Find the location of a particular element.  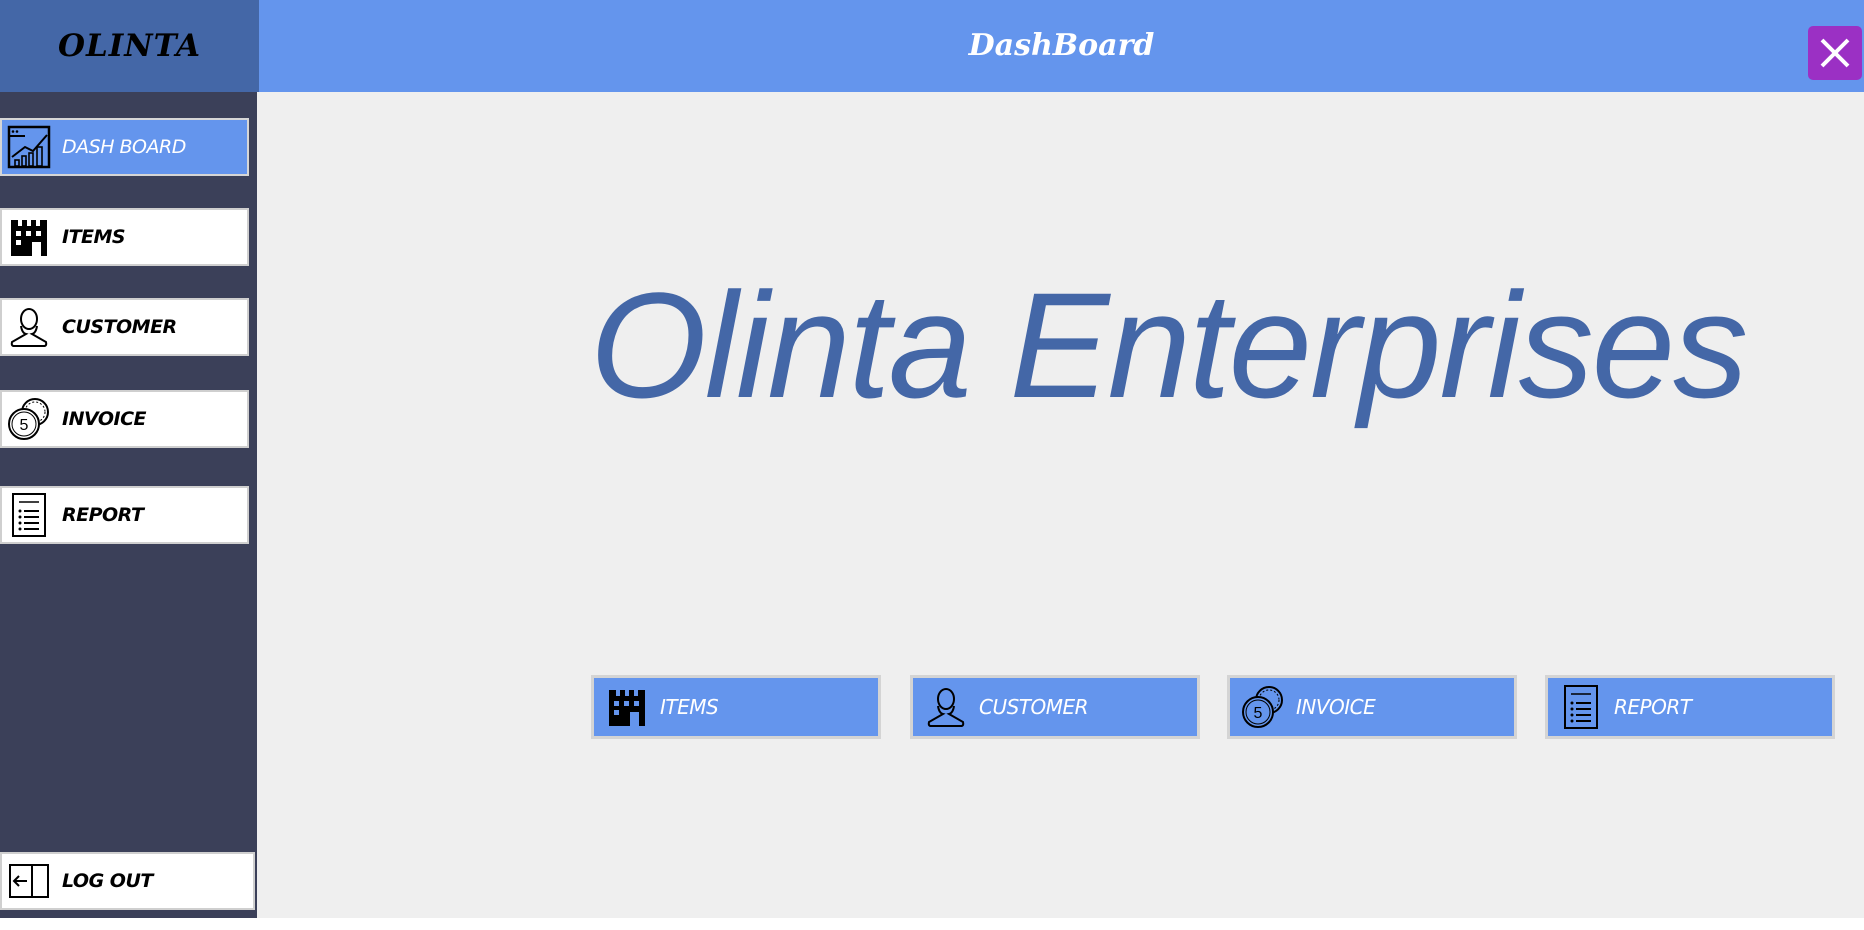

sidebar-item-label: REPORT is located at coordinates (103, 515).